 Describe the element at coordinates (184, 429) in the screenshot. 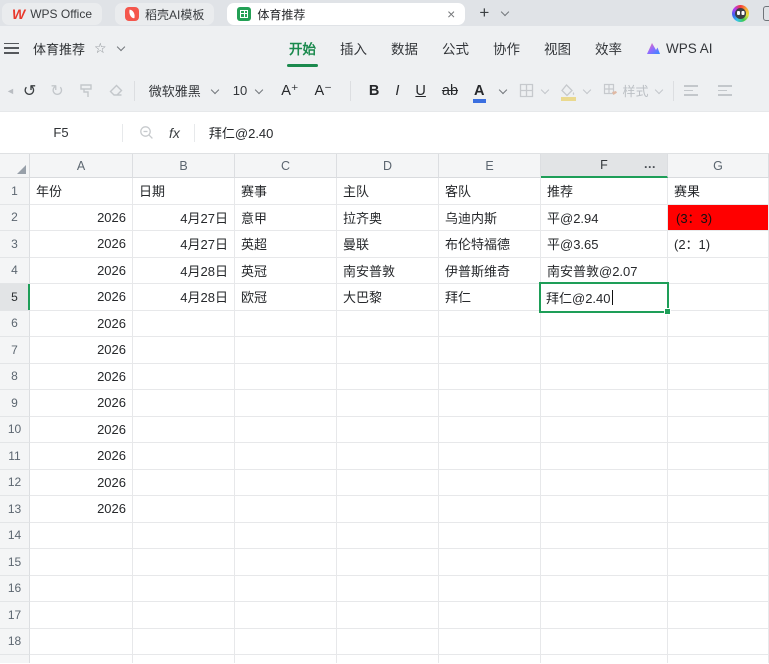

I see `cell-B10` at that location.